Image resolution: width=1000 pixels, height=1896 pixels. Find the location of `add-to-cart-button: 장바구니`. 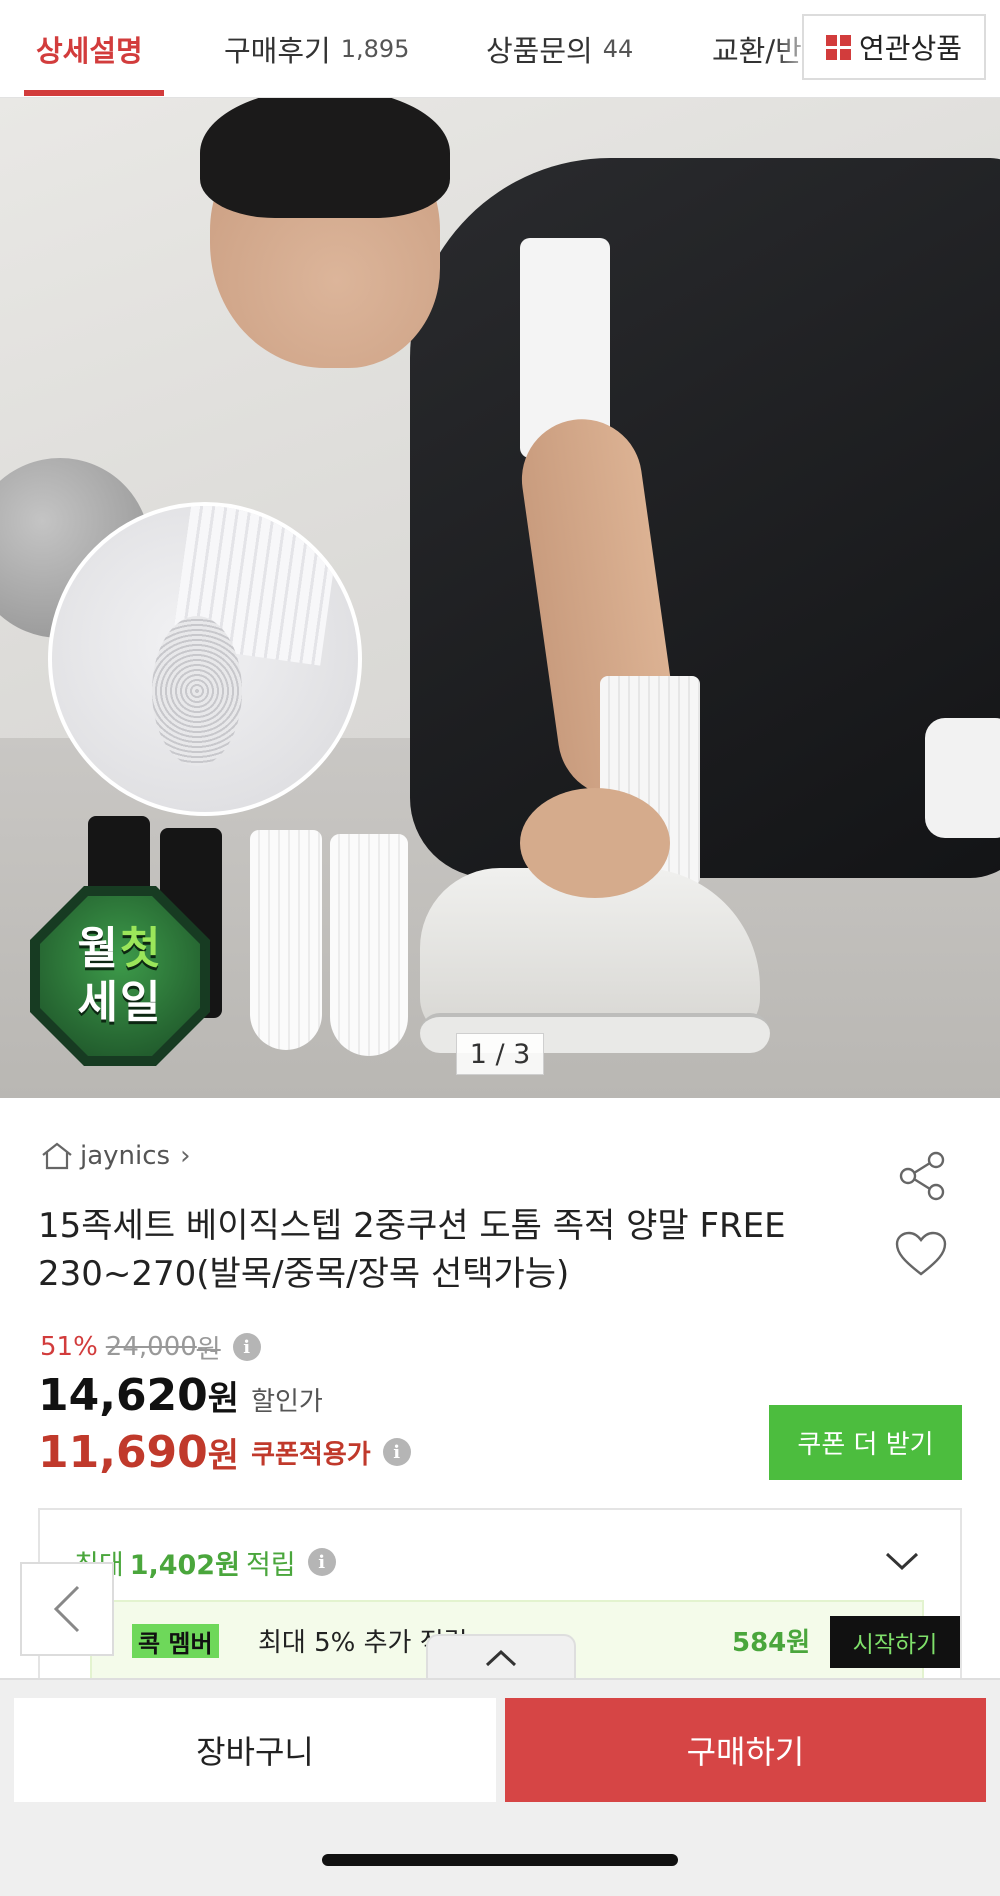

add-to-cart-button: 장바구니 is located at coordinates (255, 1750).